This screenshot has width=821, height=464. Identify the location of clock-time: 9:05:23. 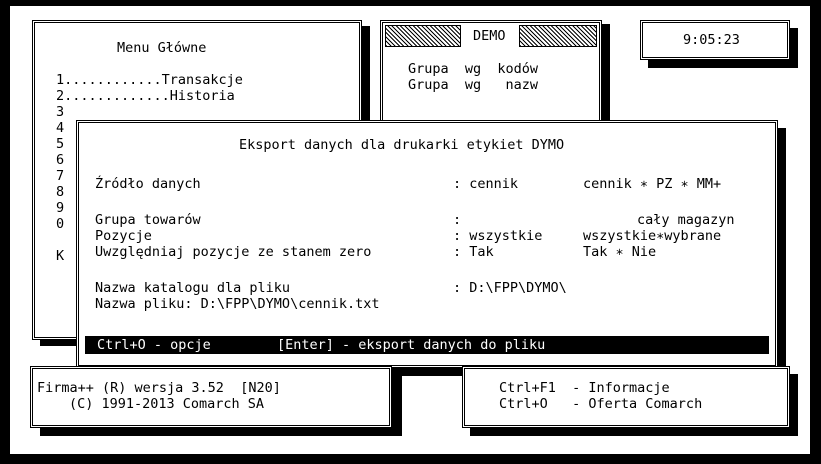
(711, 40).